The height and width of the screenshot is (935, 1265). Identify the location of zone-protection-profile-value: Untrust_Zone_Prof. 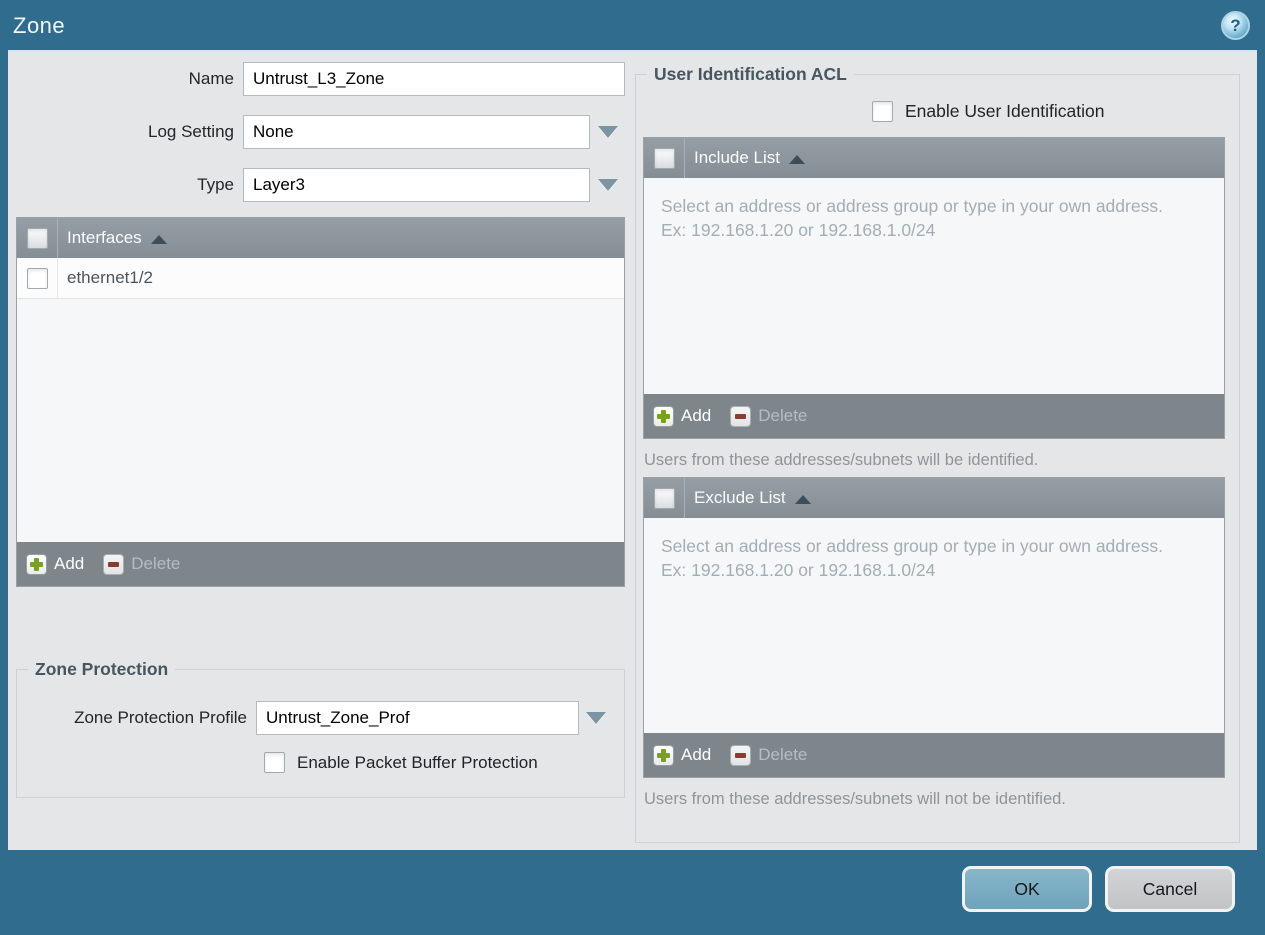
(417, 718).